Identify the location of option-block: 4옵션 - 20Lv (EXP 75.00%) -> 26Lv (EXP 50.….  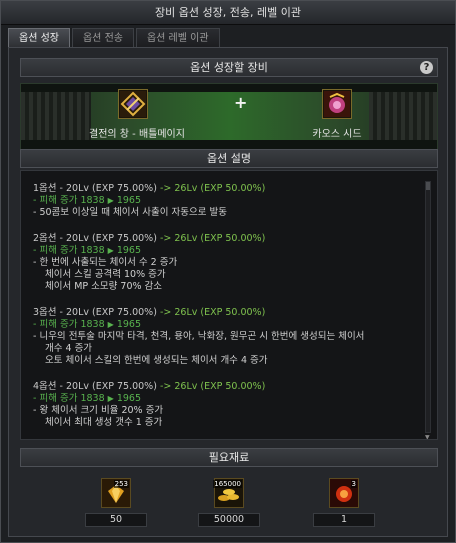
(235, 404).